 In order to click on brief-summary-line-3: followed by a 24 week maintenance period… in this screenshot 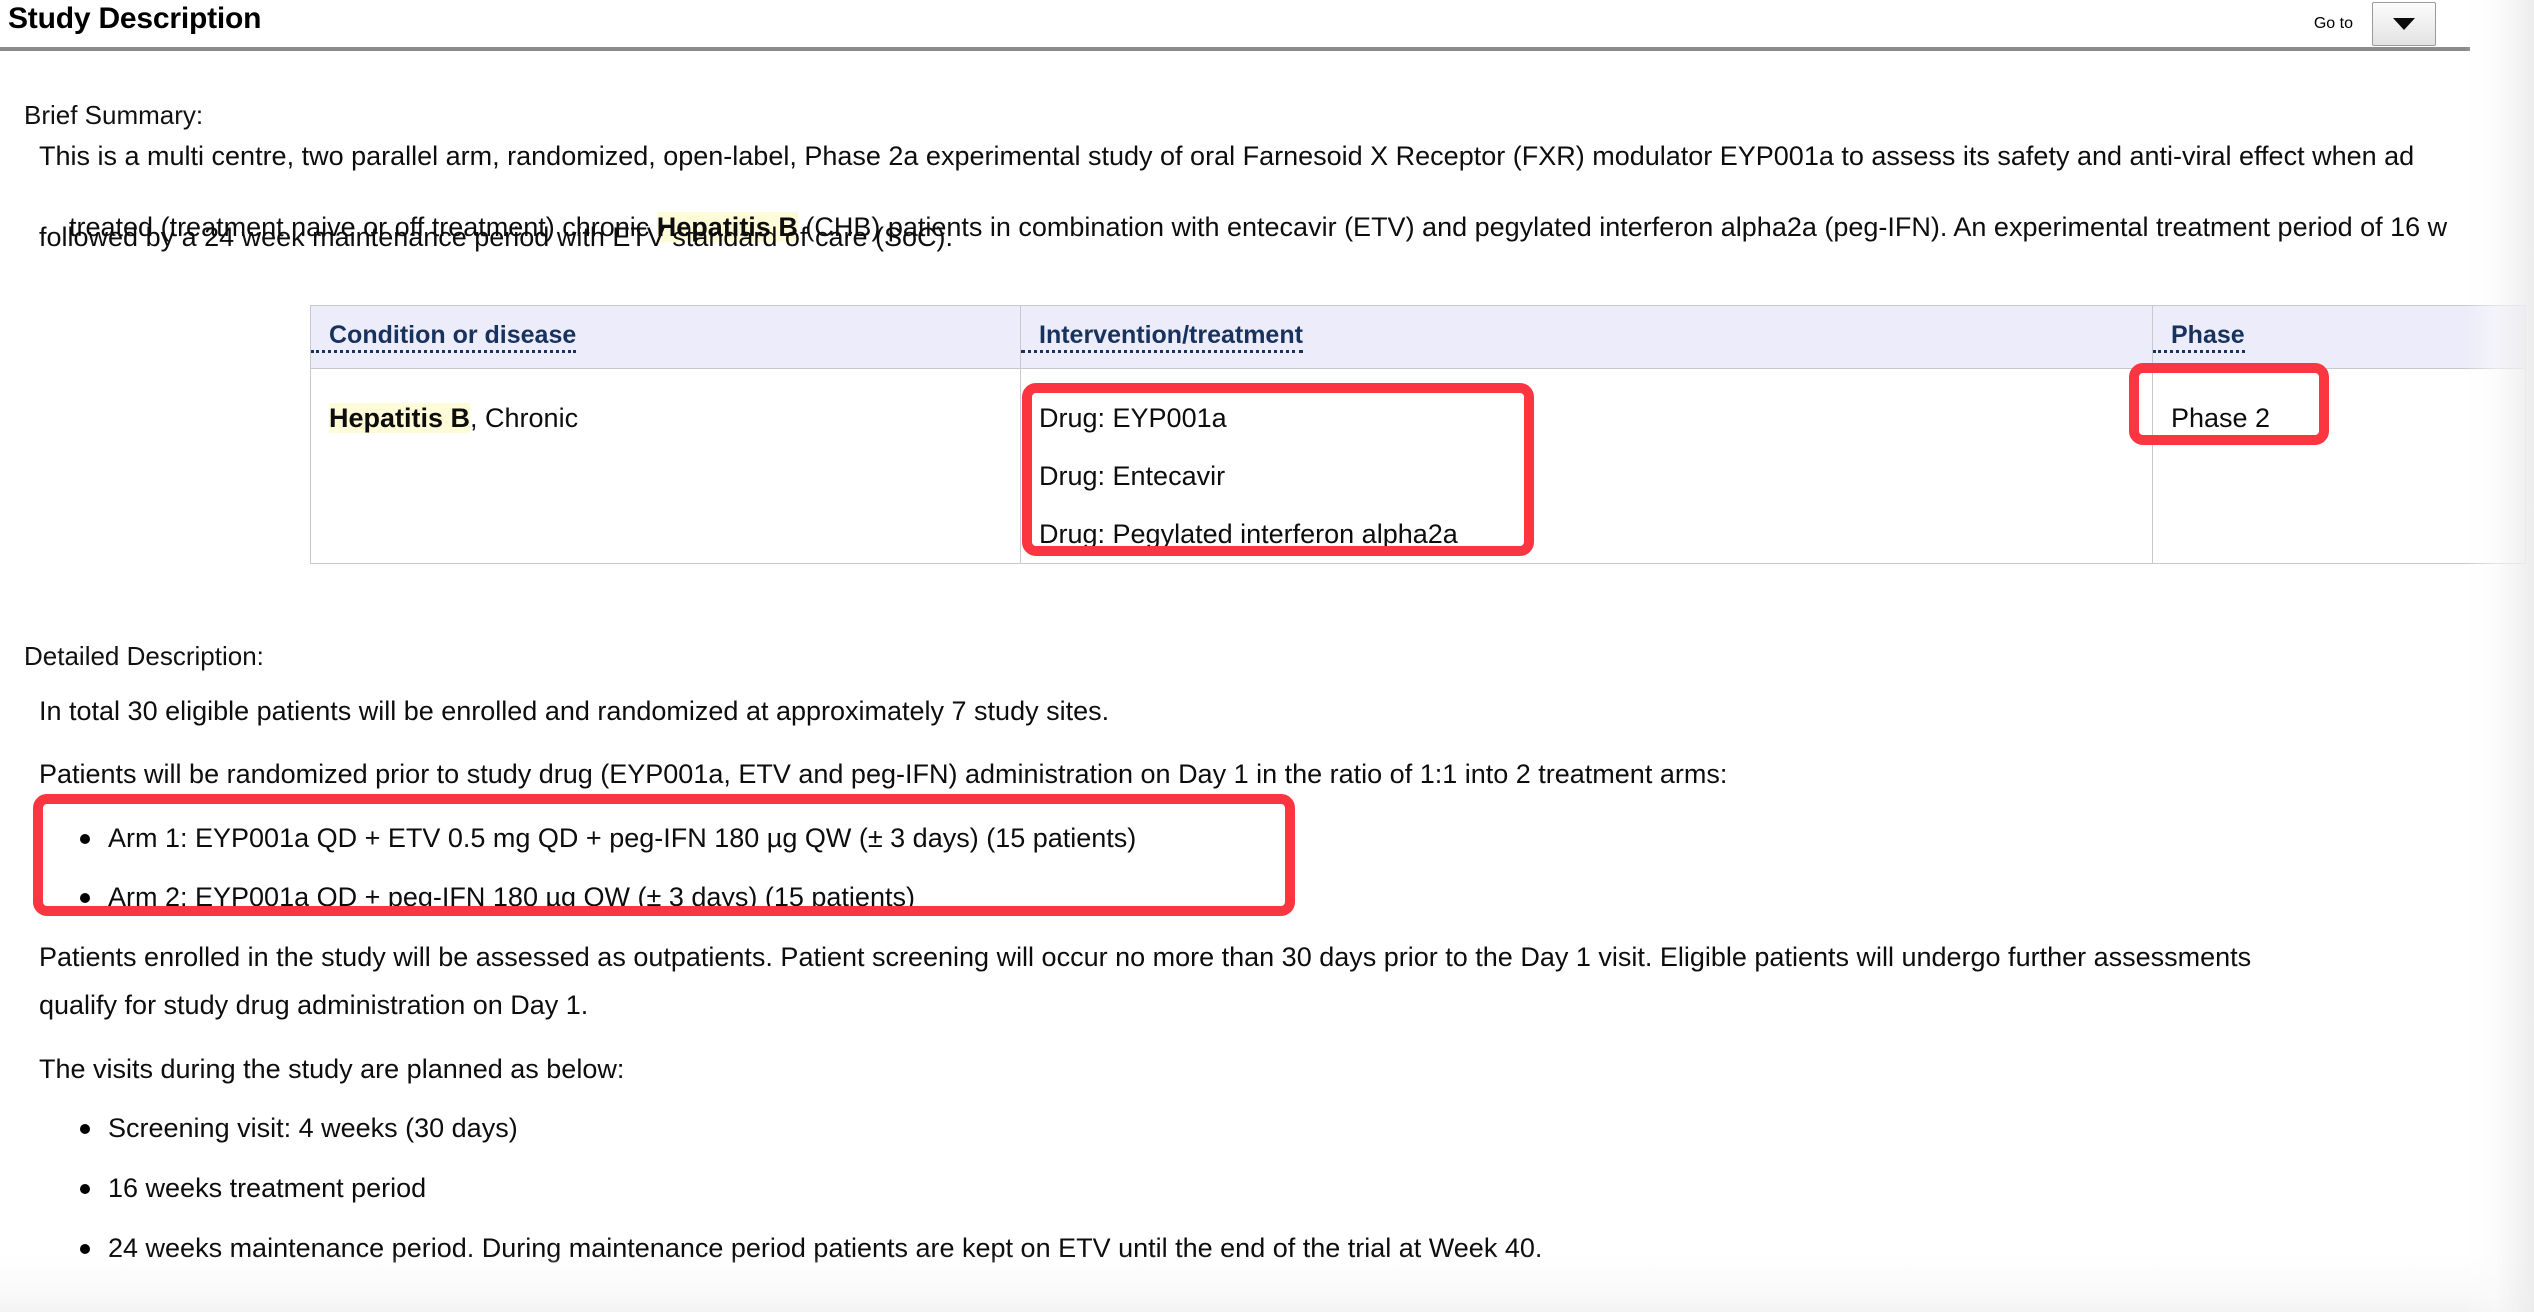, I will do `click(496, 237)`.